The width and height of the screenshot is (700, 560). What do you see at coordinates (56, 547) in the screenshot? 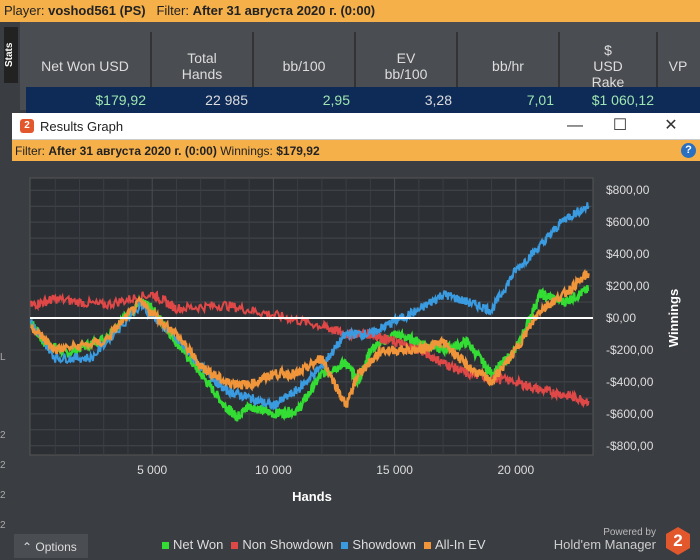
I see `options-label: Options` at bounding box center [56, 547].